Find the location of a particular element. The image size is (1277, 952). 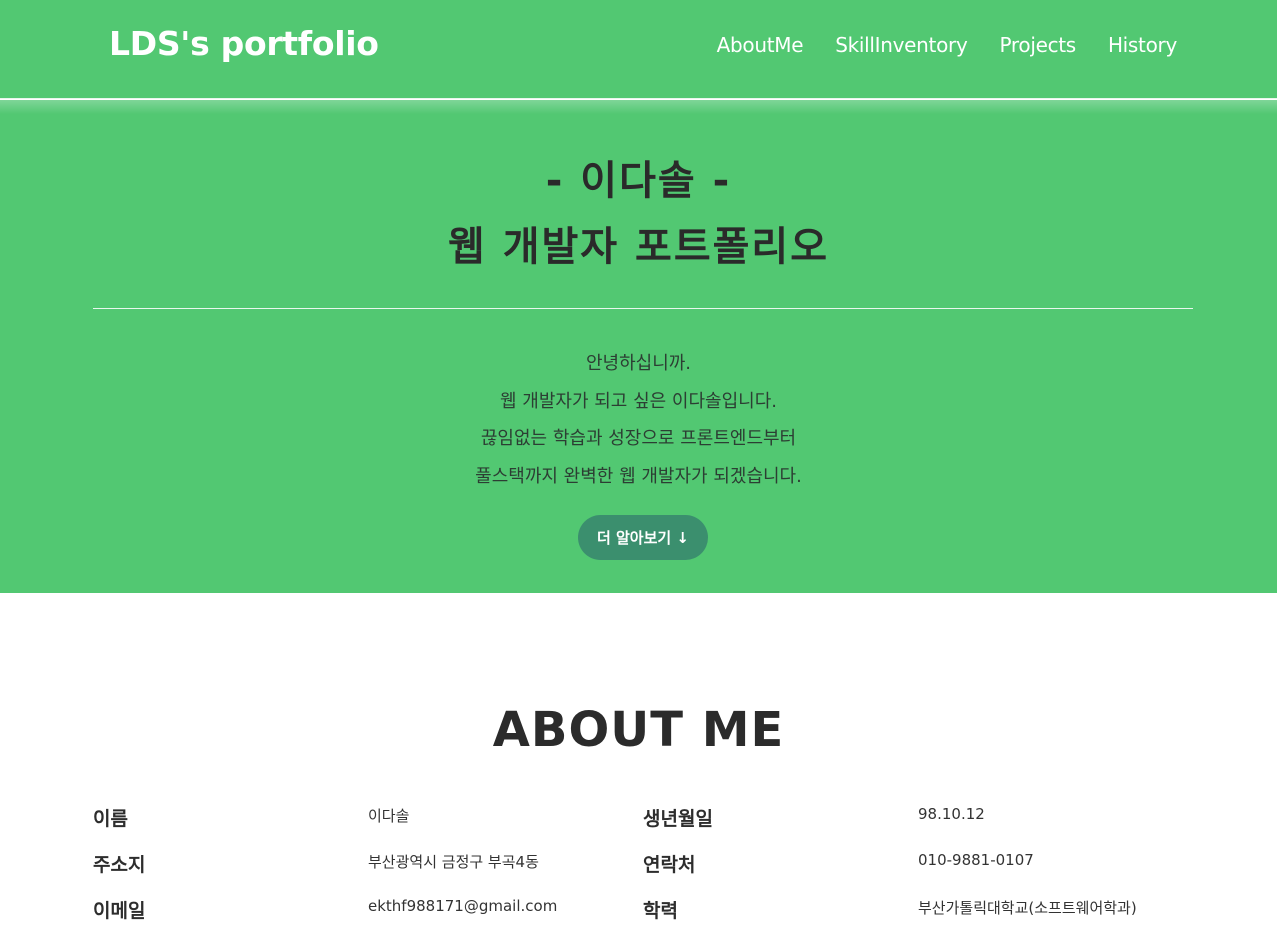

info-label-birthdate: 생년월일 is located at coordinates (678, 819).